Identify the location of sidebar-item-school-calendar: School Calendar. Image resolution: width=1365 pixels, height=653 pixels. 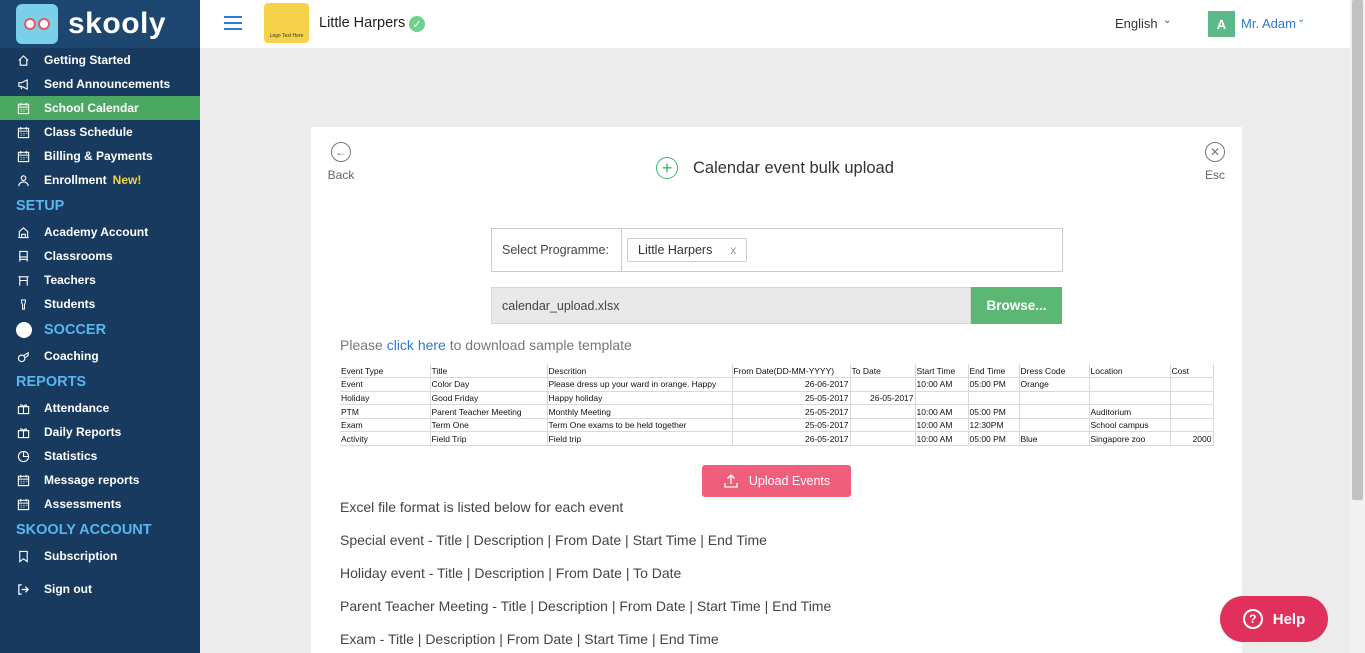
(100, 108).